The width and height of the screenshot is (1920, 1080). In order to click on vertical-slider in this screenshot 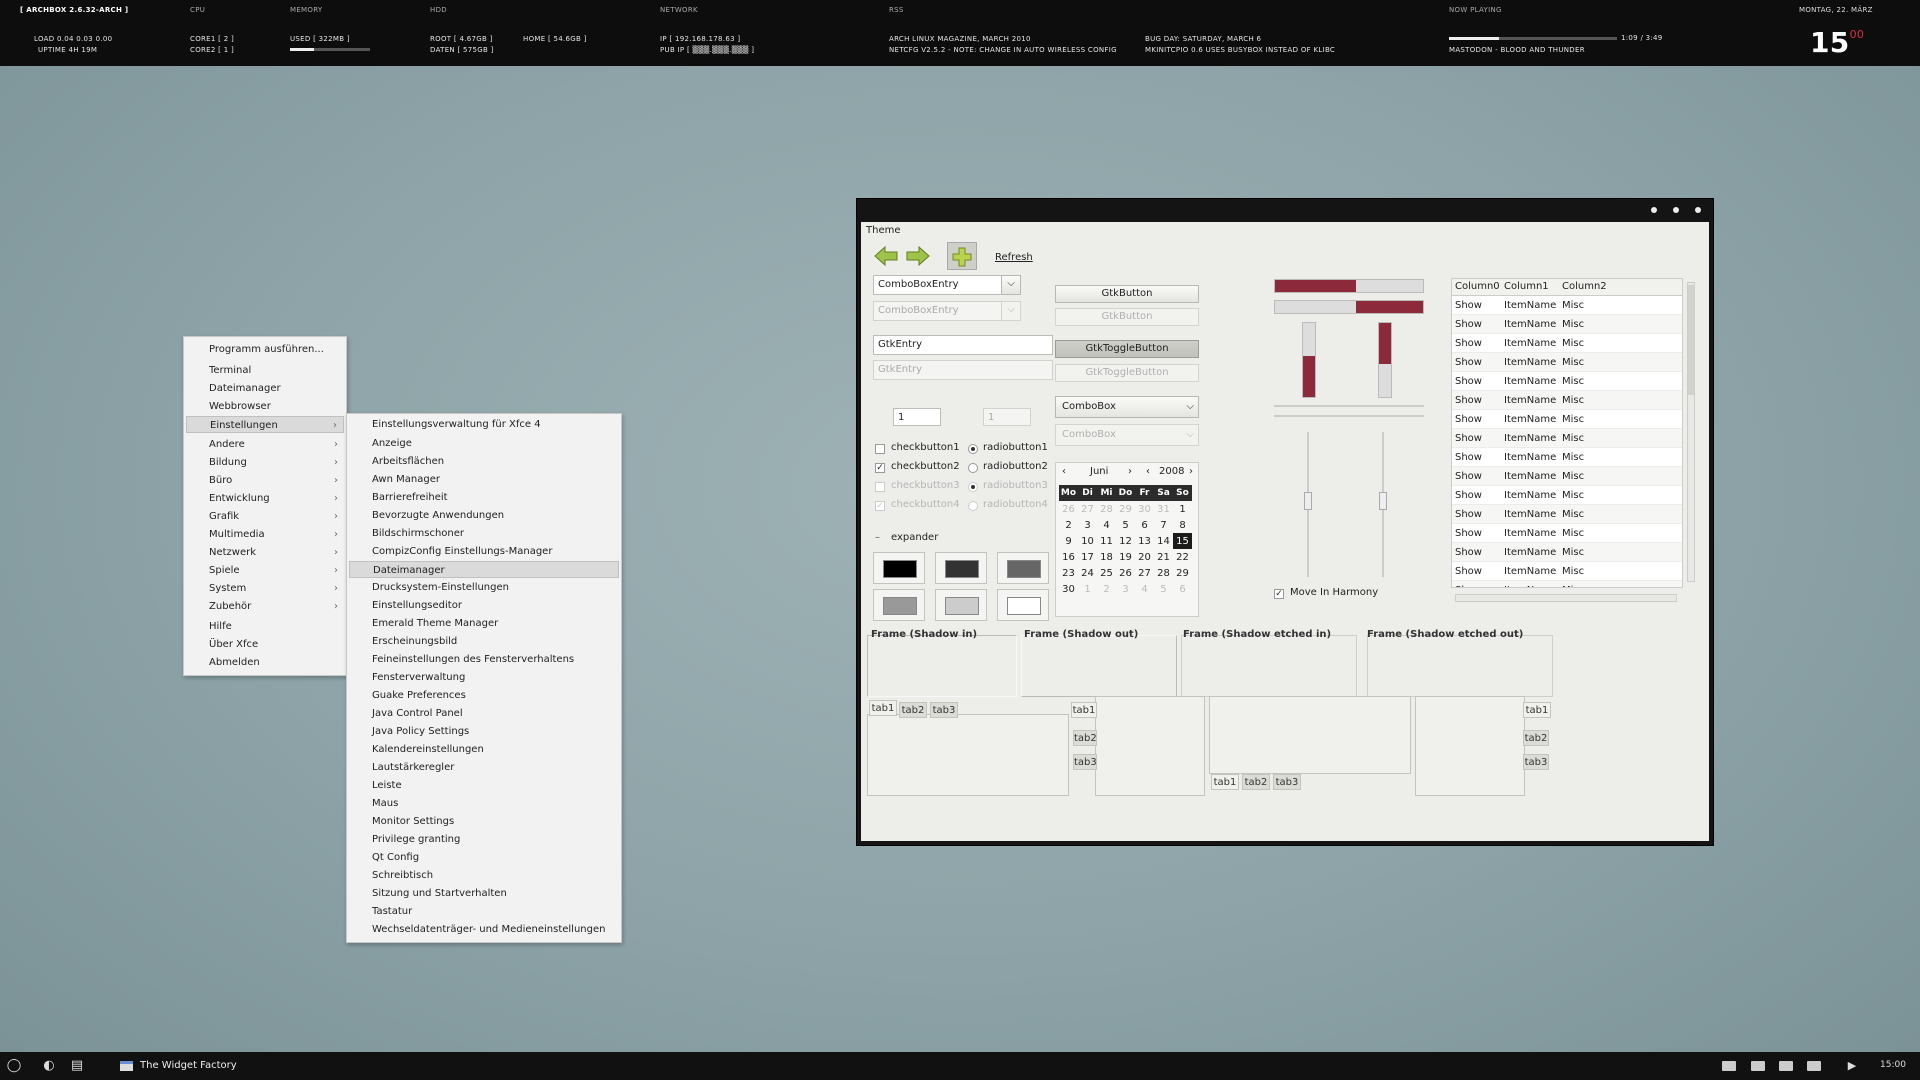, I will do `click(1308, 504)`.